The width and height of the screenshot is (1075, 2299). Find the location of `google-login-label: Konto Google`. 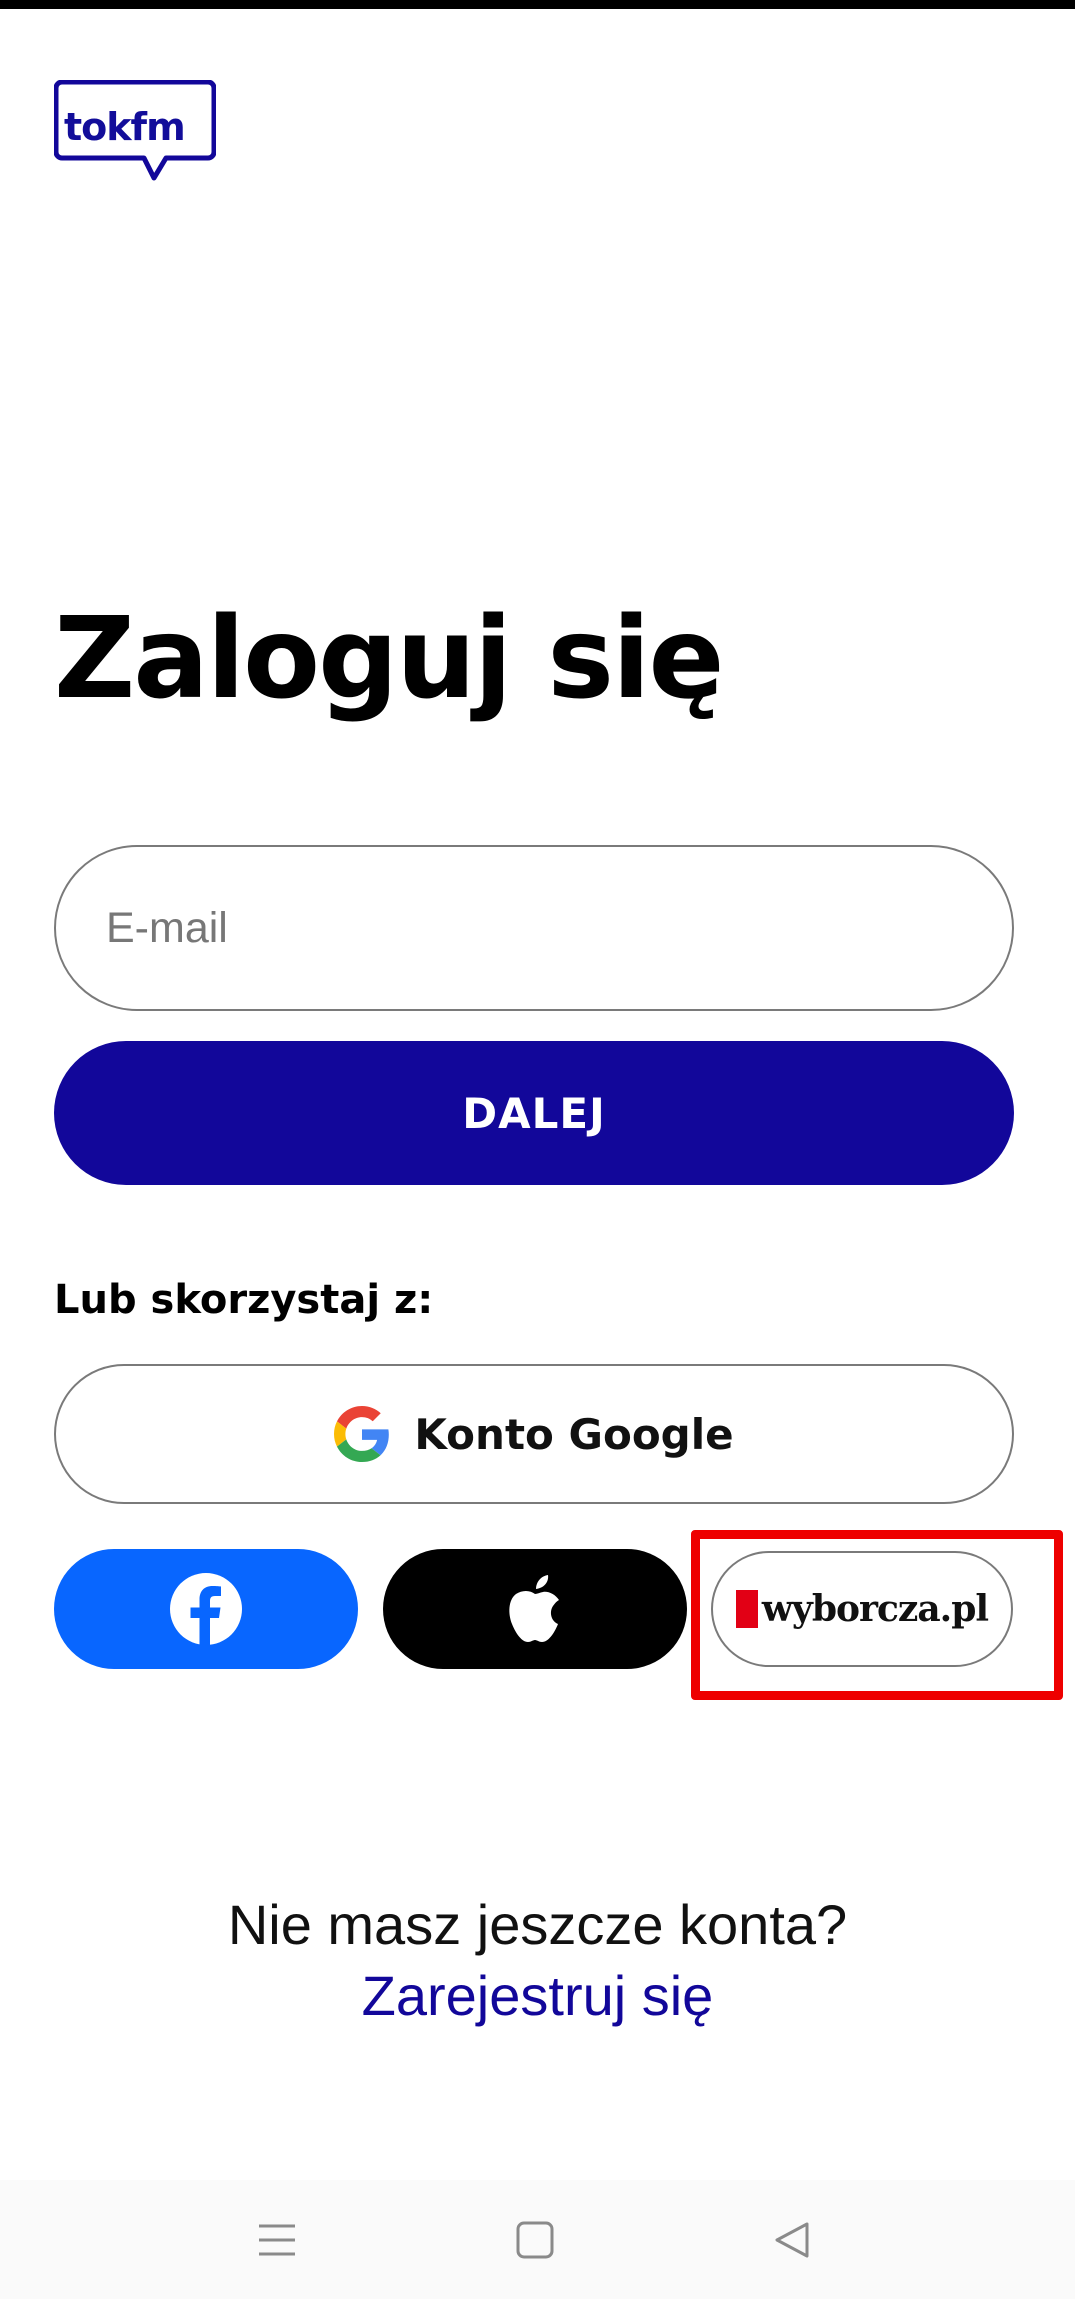

google-login-label: Konto Google is located at coordinates (574, 1434).